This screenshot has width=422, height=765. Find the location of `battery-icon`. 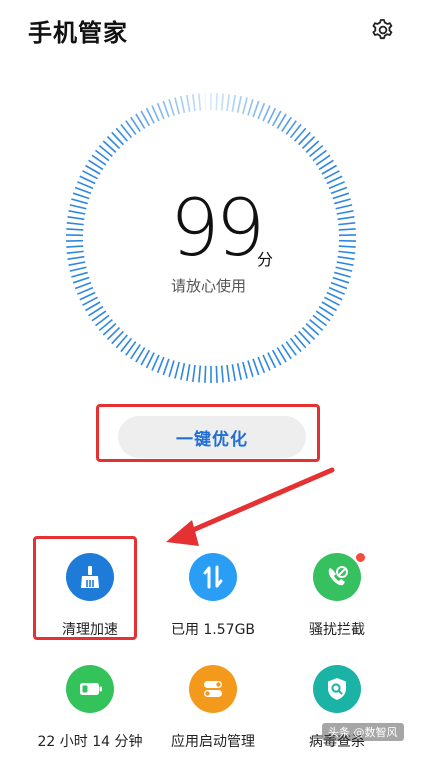

battery-icon is located at coordinates (90, 689).